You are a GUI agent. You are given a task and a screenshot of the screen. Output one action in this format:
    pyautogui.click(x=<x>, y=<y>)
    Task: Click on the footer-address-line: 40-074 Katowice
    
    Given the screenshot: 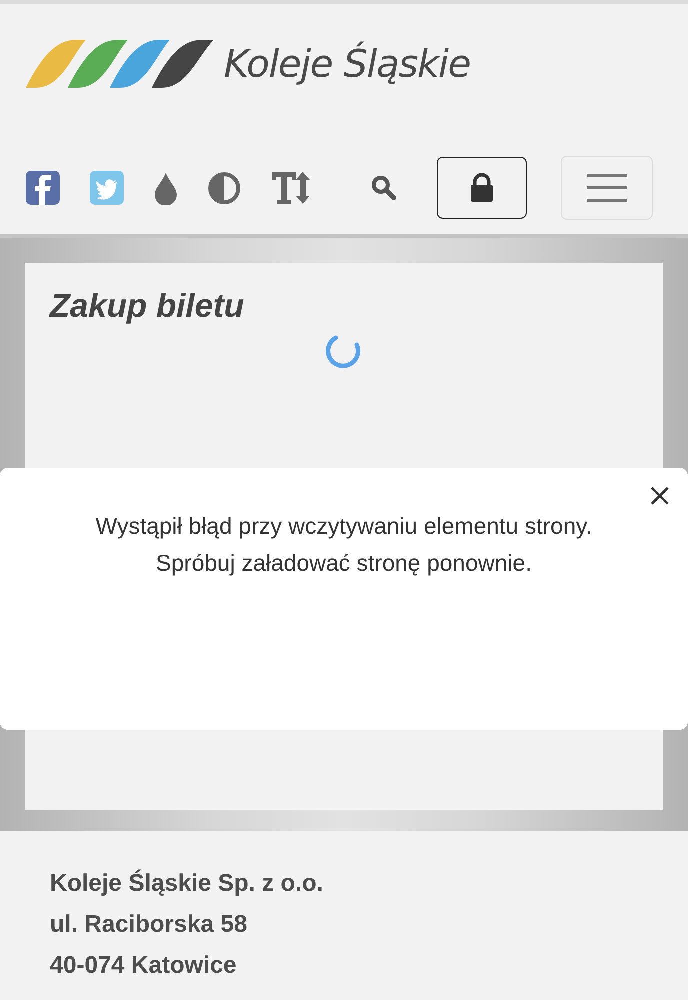 What is the action you would take?
    pyautogui.click(x=144, y=966)
    